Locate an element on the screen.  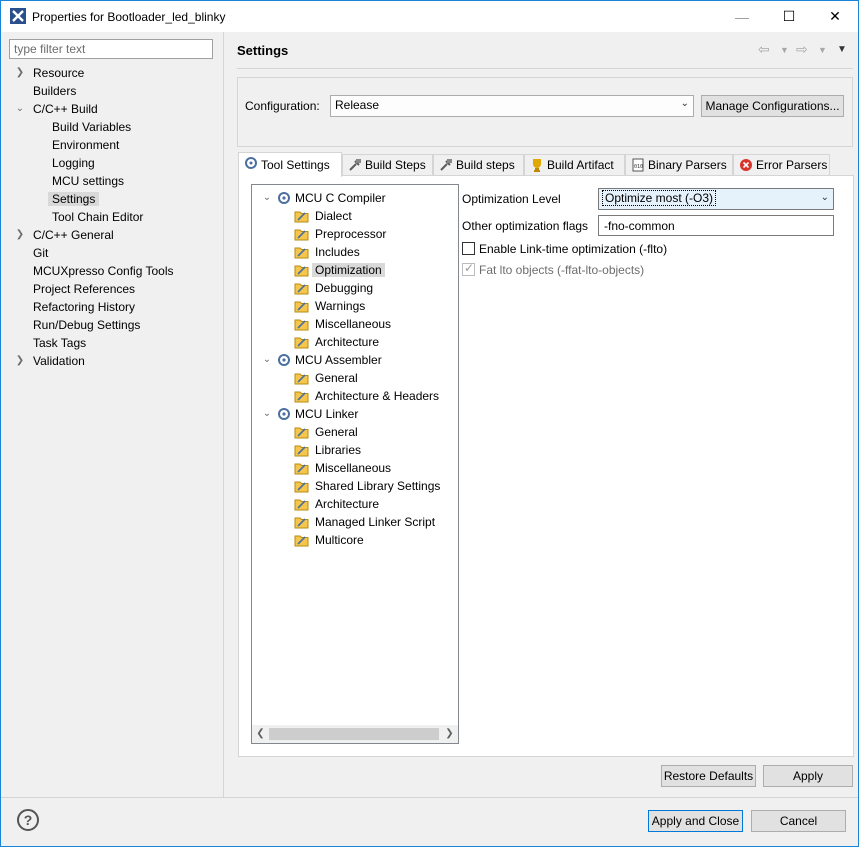
nav-item-cpp-general: ❯ C/C++ General is located at coordinates (66, 235).